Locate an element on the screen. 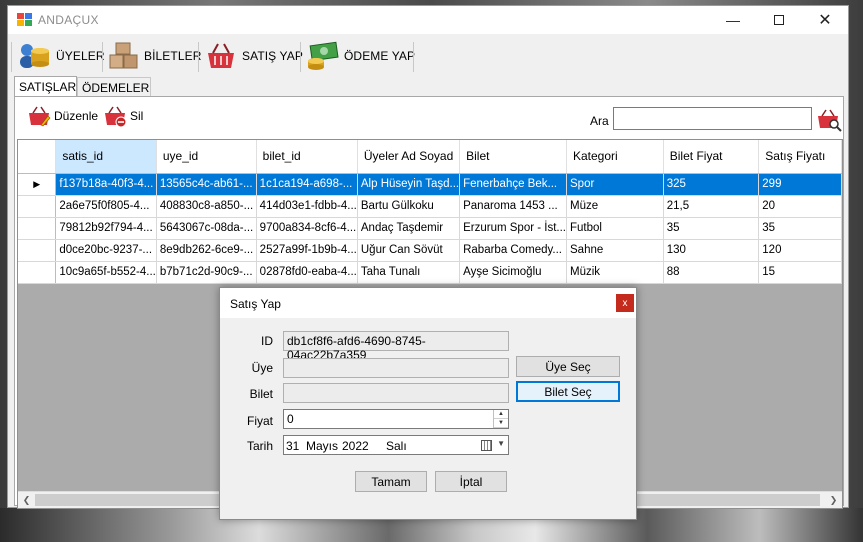 The width and height of the screenshot is (863, 542). date-picker: 31 Mayıs 2022 Salı ▼ is located at coordinates (396, 445).